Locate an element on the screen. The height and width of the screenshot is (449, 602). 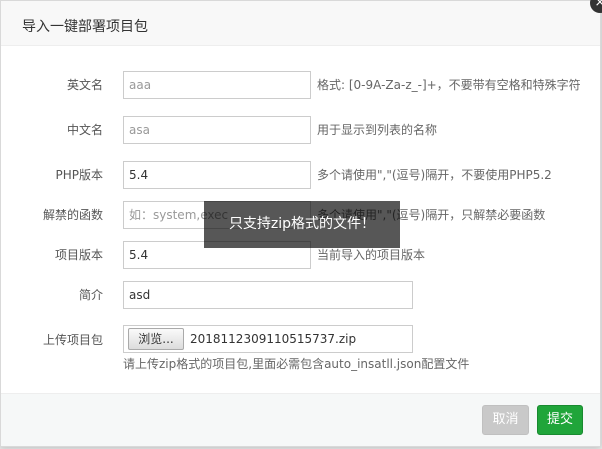
upload-label: 上传项目包 is located at coordinates (72, 340).